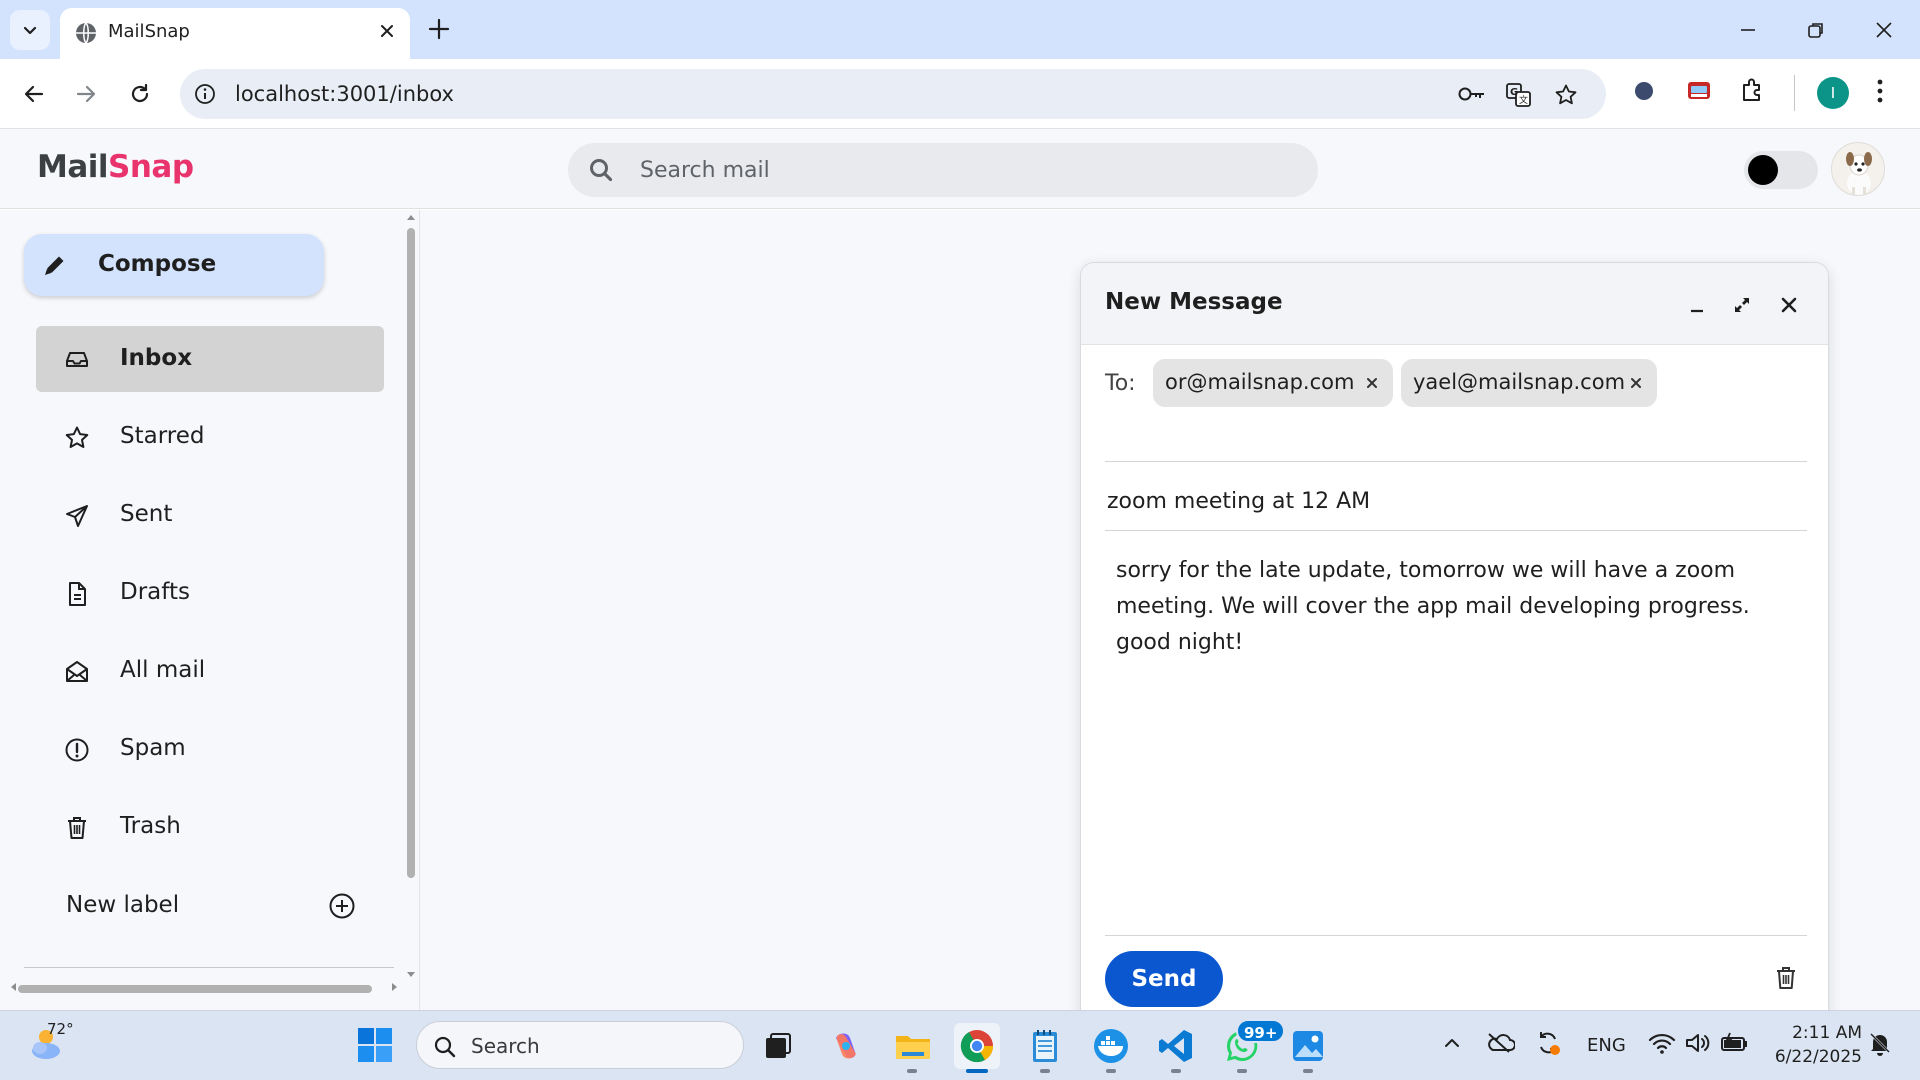 This screenshot has width=1920, height=1080. What do you see at coordinates (1735, 1043) in the screenshot?
I see `battery-icon` at bounding box center [1735, 1043].